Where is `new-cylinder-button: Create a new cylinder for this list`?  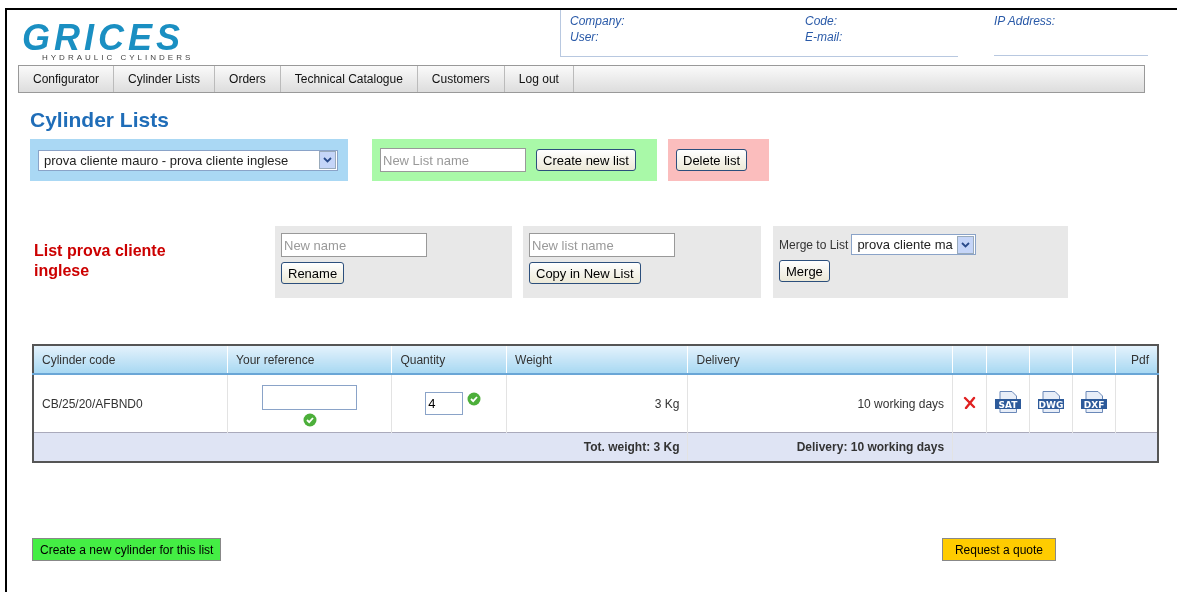
new-cylinder-button: Create a new cylinder for this list is located at coordinates (127, 549).